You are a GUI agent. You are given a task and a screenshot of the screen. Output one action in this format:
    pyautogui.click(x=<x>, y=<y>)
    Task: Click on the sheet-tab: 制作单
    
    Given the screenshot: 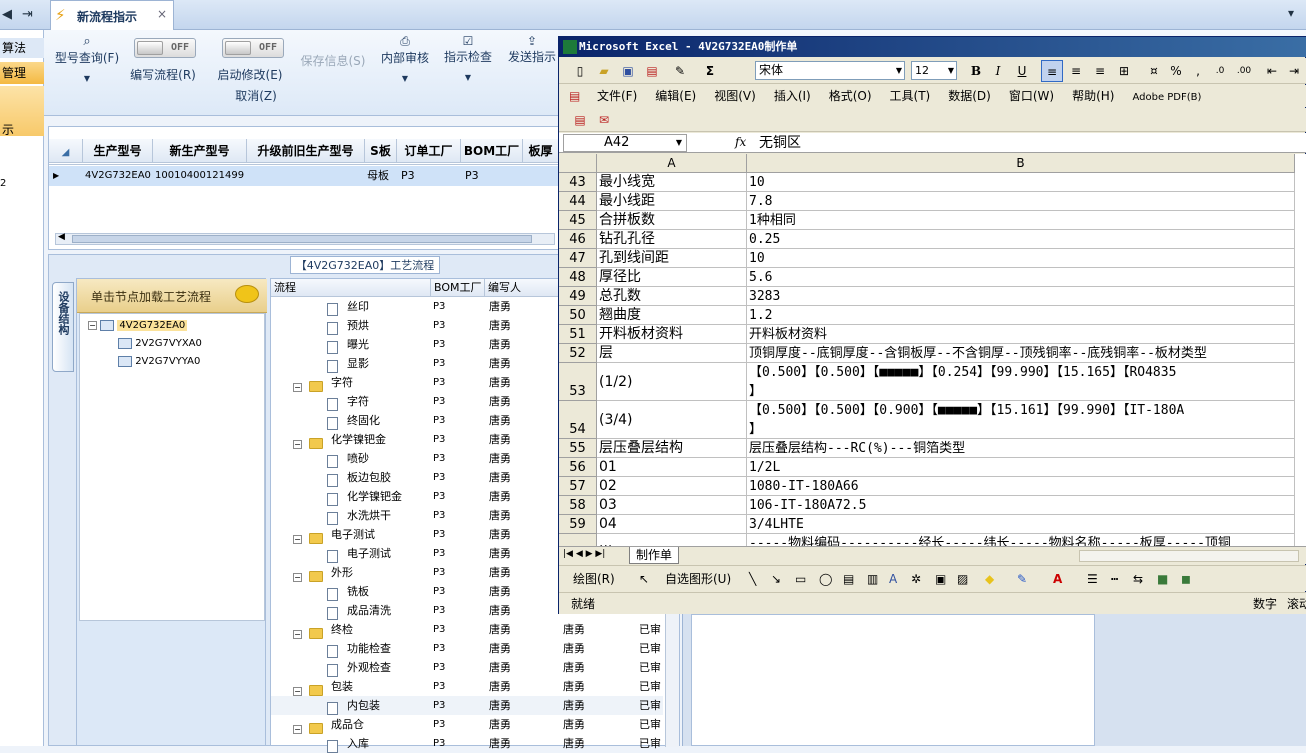 What is the action you would take?
    pyautogui.click(x=654, y=555)
    